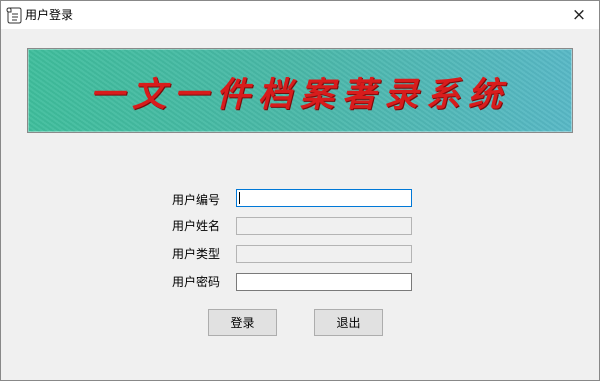 Image resolution: width=600 pixels, height=381 pixels. I want to click on user-id-input, so click(324, 198).